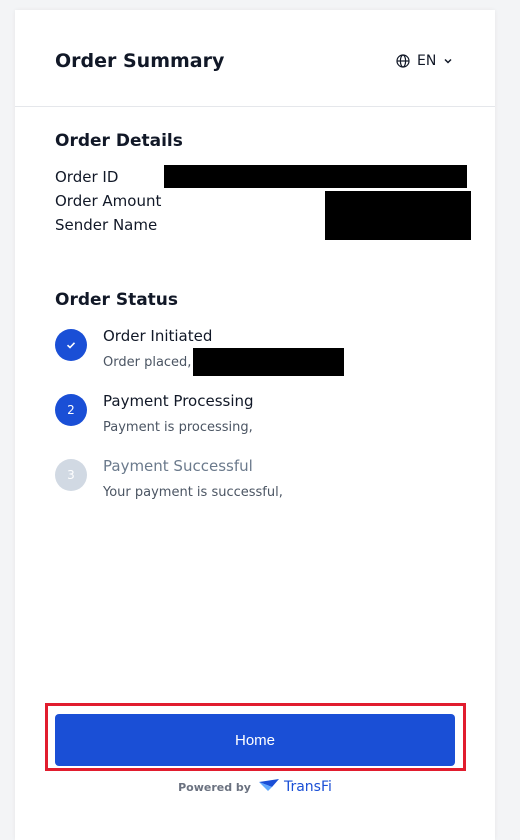 The width and height of the screenshot is (520, 840). Describe the element at coordinates (178, 427) in the screenshot. I see `step-2-subtitle: Payment is processing,` at that location.